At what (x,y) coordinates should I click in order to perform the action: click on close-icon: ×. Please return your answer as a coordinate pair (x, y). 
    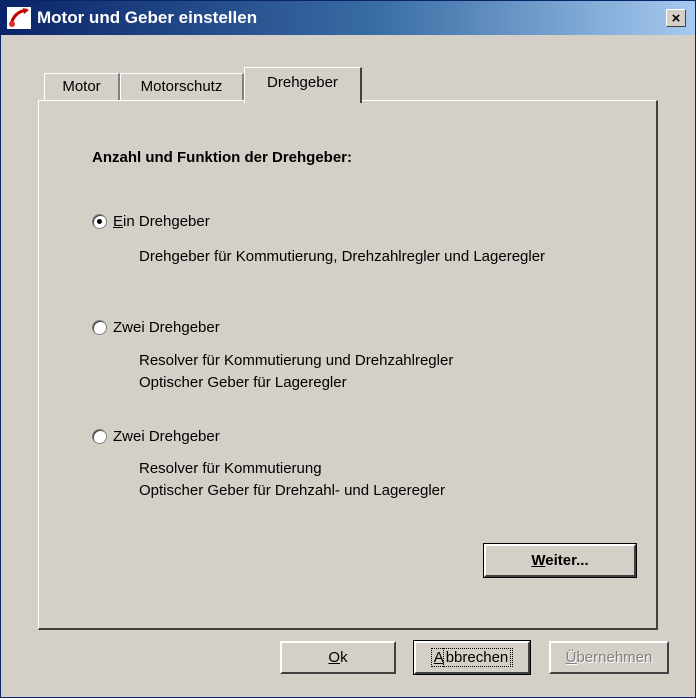
    Looking at the image, I should click on (676, 18).